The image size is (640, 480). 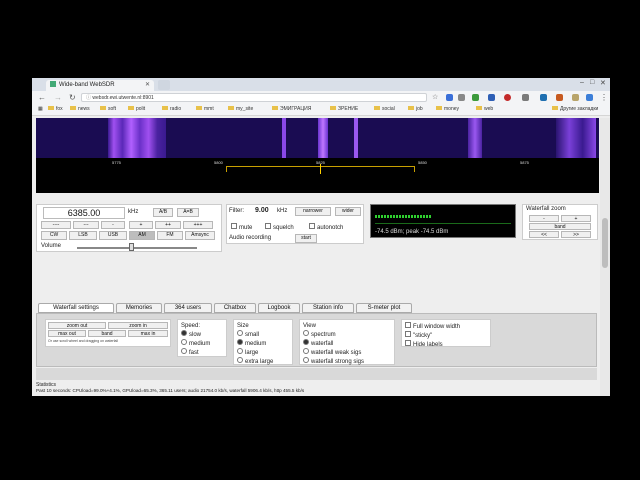 I want to click on volume-slider-handle, so click(x=131, y=247).